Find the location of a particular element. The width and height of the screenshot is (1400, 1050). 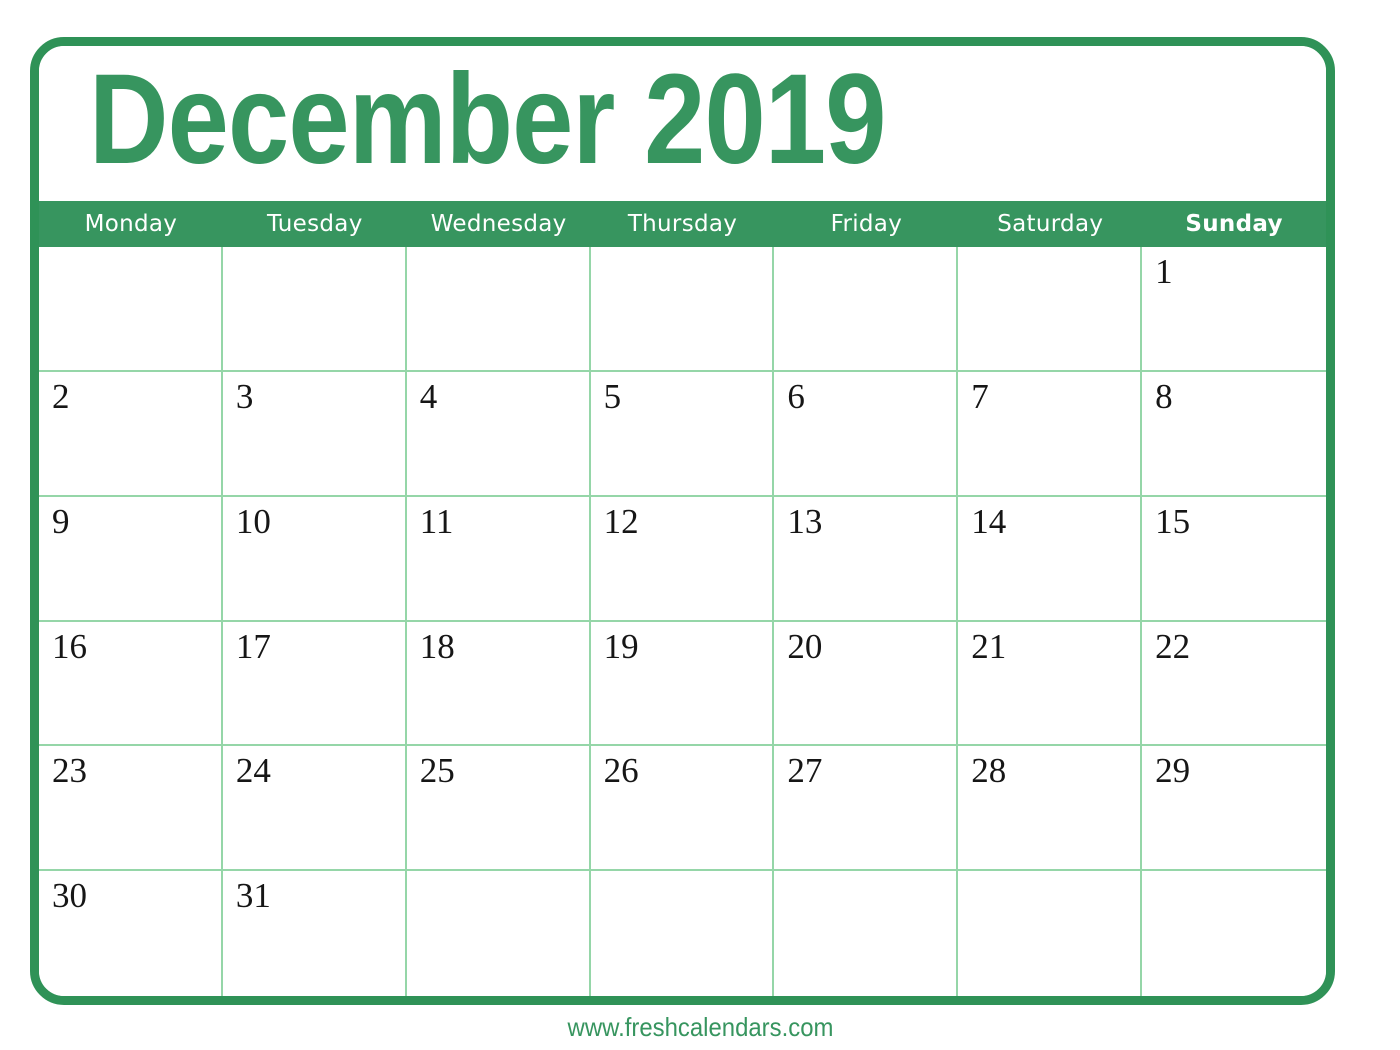

weekday-label: Friday is located at coordinates (866, 224).